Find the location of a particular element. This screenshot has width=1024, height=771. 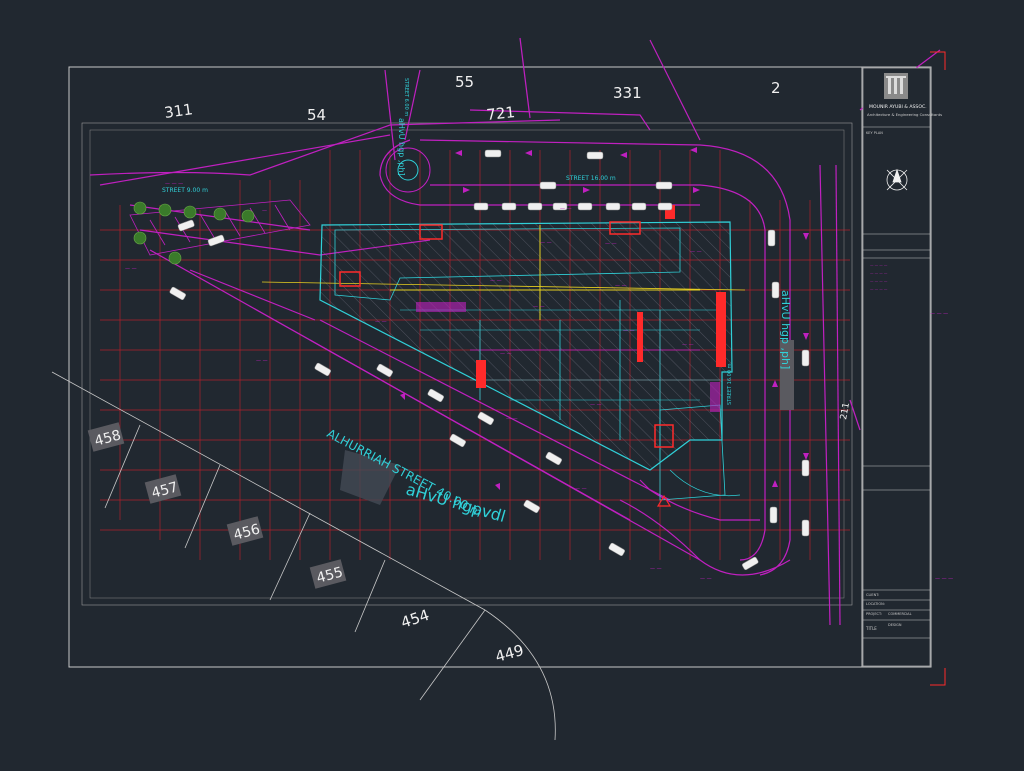

parcel-number-2: 2 is located at coordinates (776, 88).